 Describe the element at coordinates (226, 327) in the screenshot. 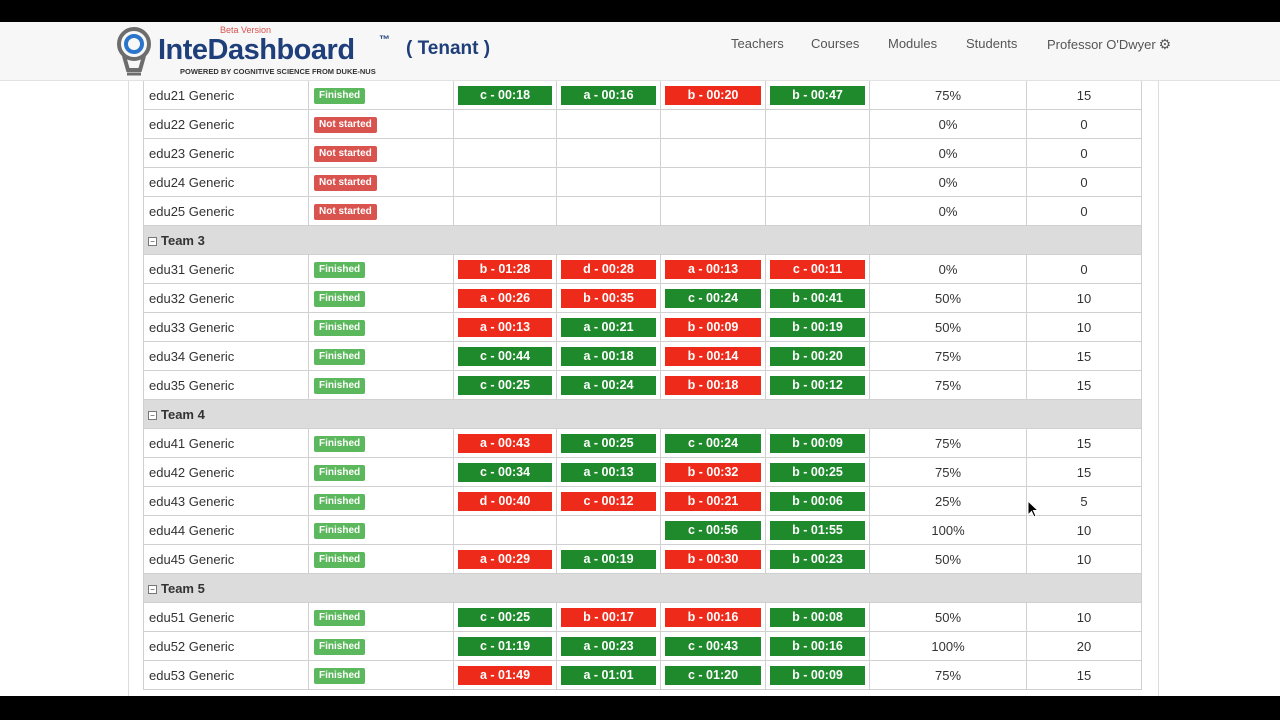

I see `student-name: edu33 Generic` at that location.